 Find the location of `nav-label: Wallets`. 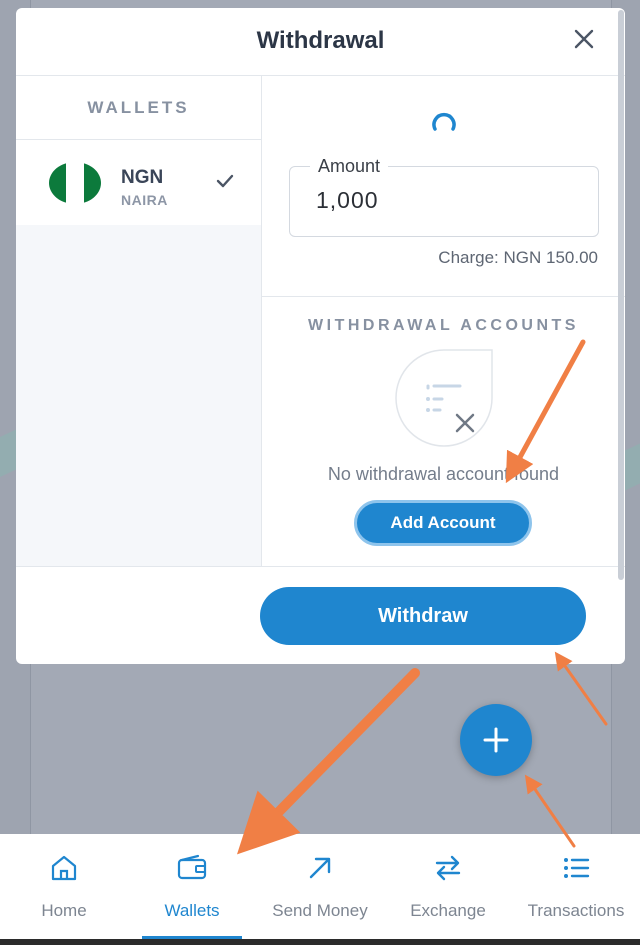

nav-label: Wallets is located at coordinates (192, 910).